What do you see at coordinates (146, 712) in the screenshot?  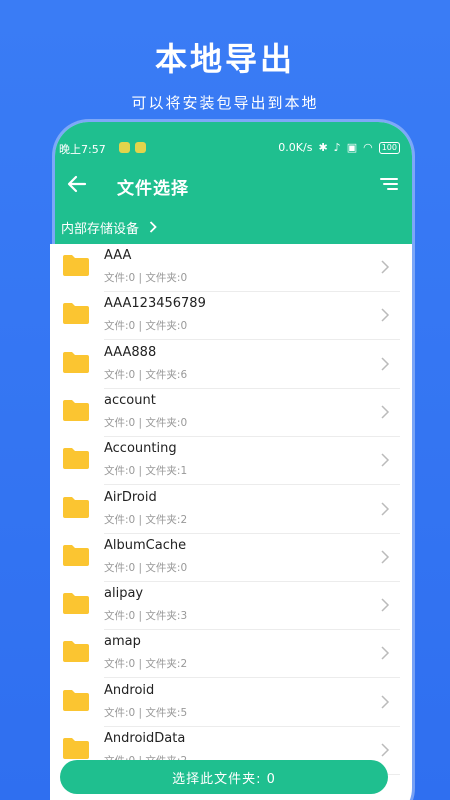 I see `folder-meta: 文件:0 | 文件夹:5` at bounding box center [146, 712].